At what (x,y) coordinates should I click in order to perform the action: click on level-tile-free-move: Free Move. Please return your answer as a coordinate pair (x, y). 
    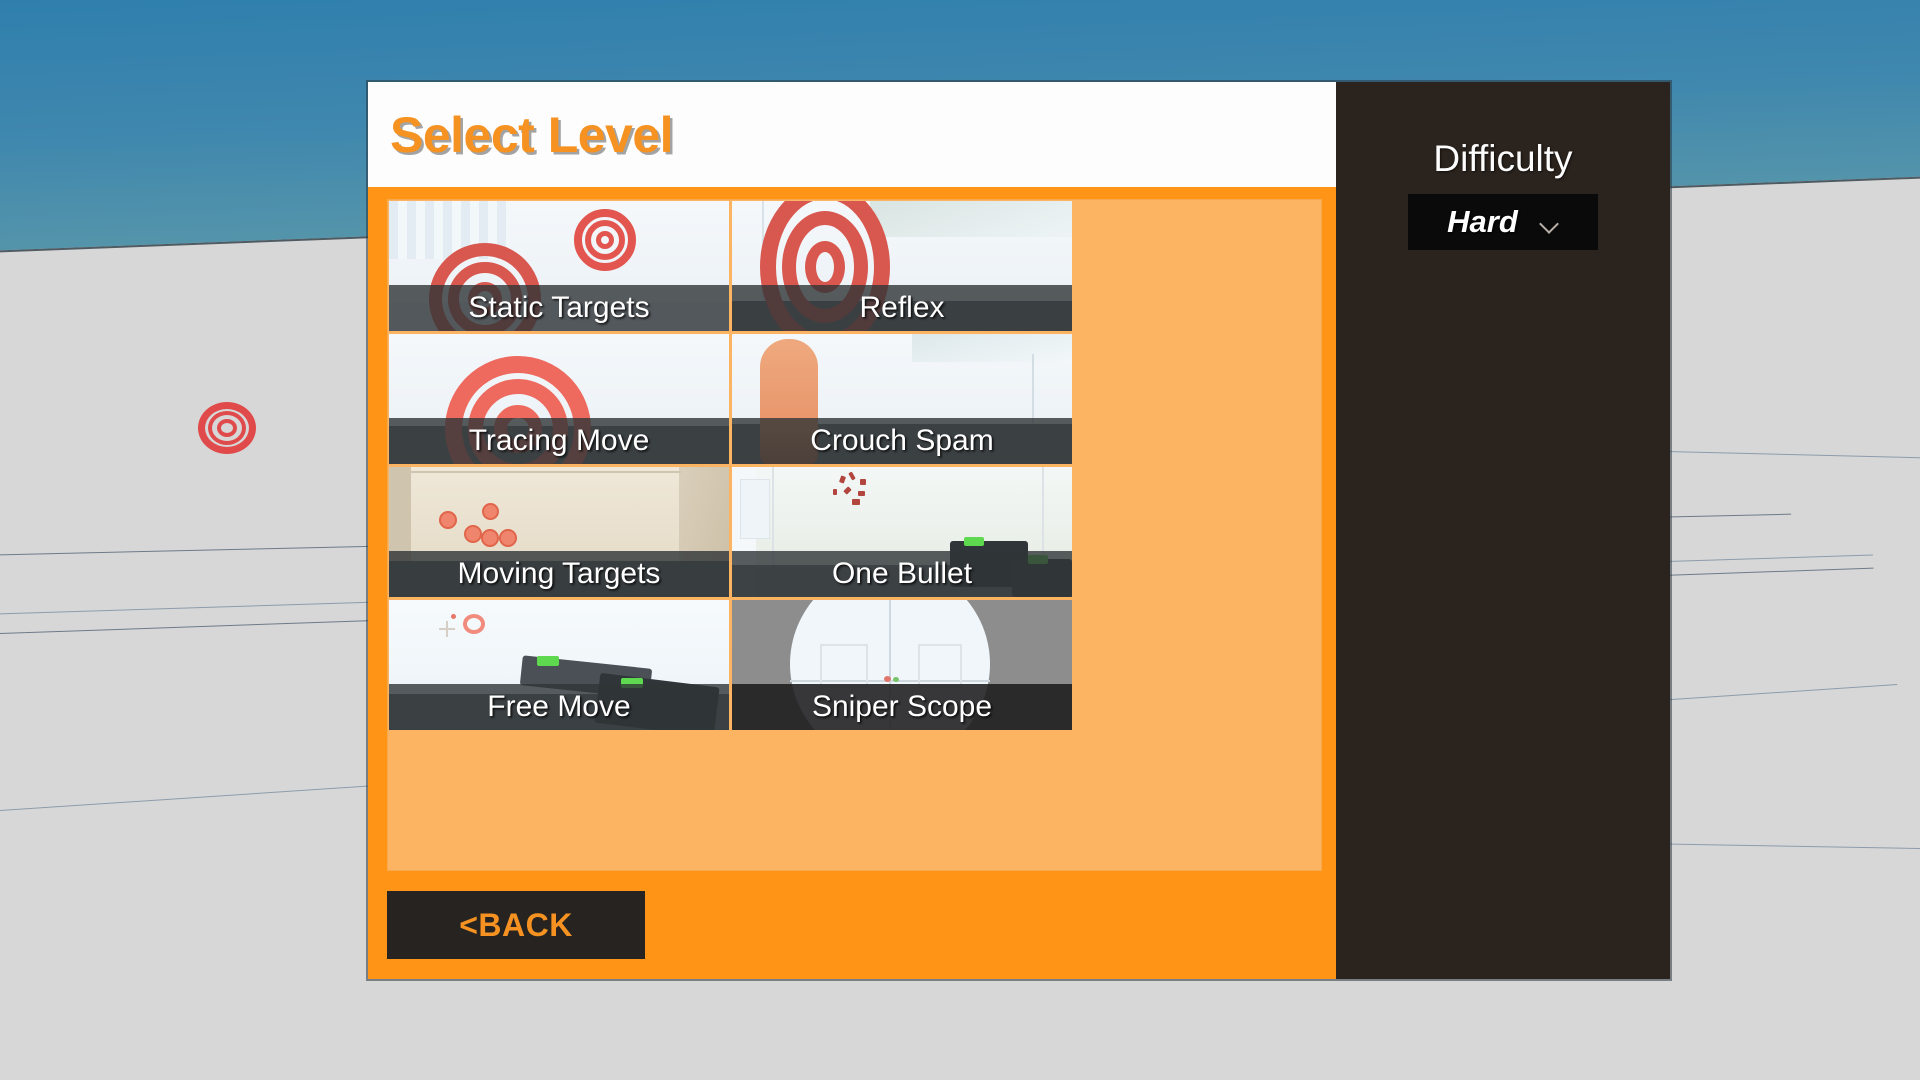
    Looking at the image, I should click on (559, 665).